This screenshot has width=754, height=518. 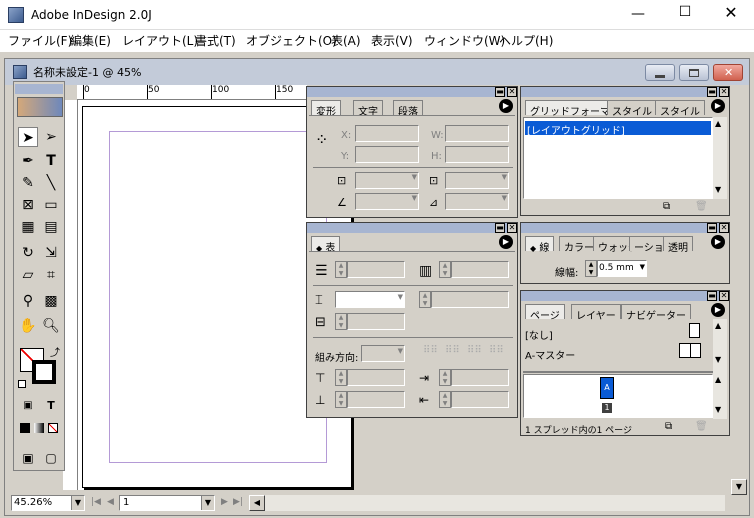 I want to click on close-button: ✕, so click(x=731, y=13).